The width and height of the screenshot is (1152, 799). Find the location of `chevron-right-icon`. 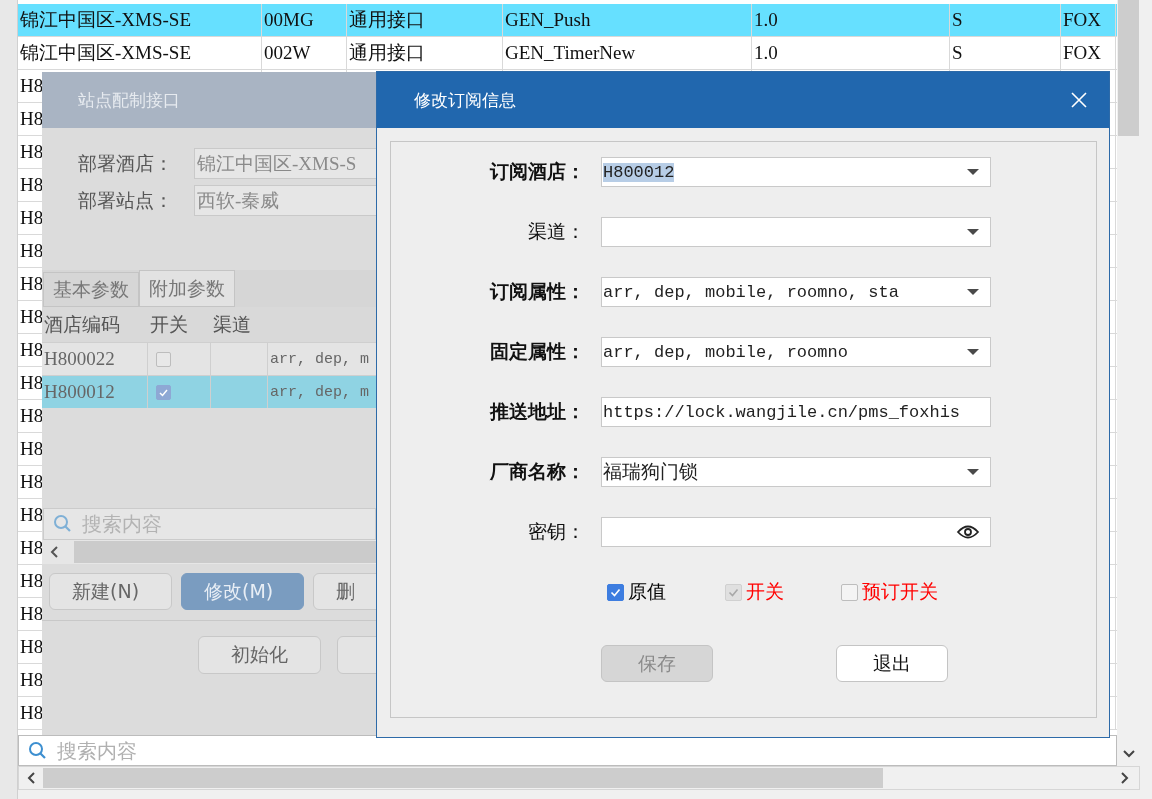

chevron-right-icon is located at coordinates (1125, 778).